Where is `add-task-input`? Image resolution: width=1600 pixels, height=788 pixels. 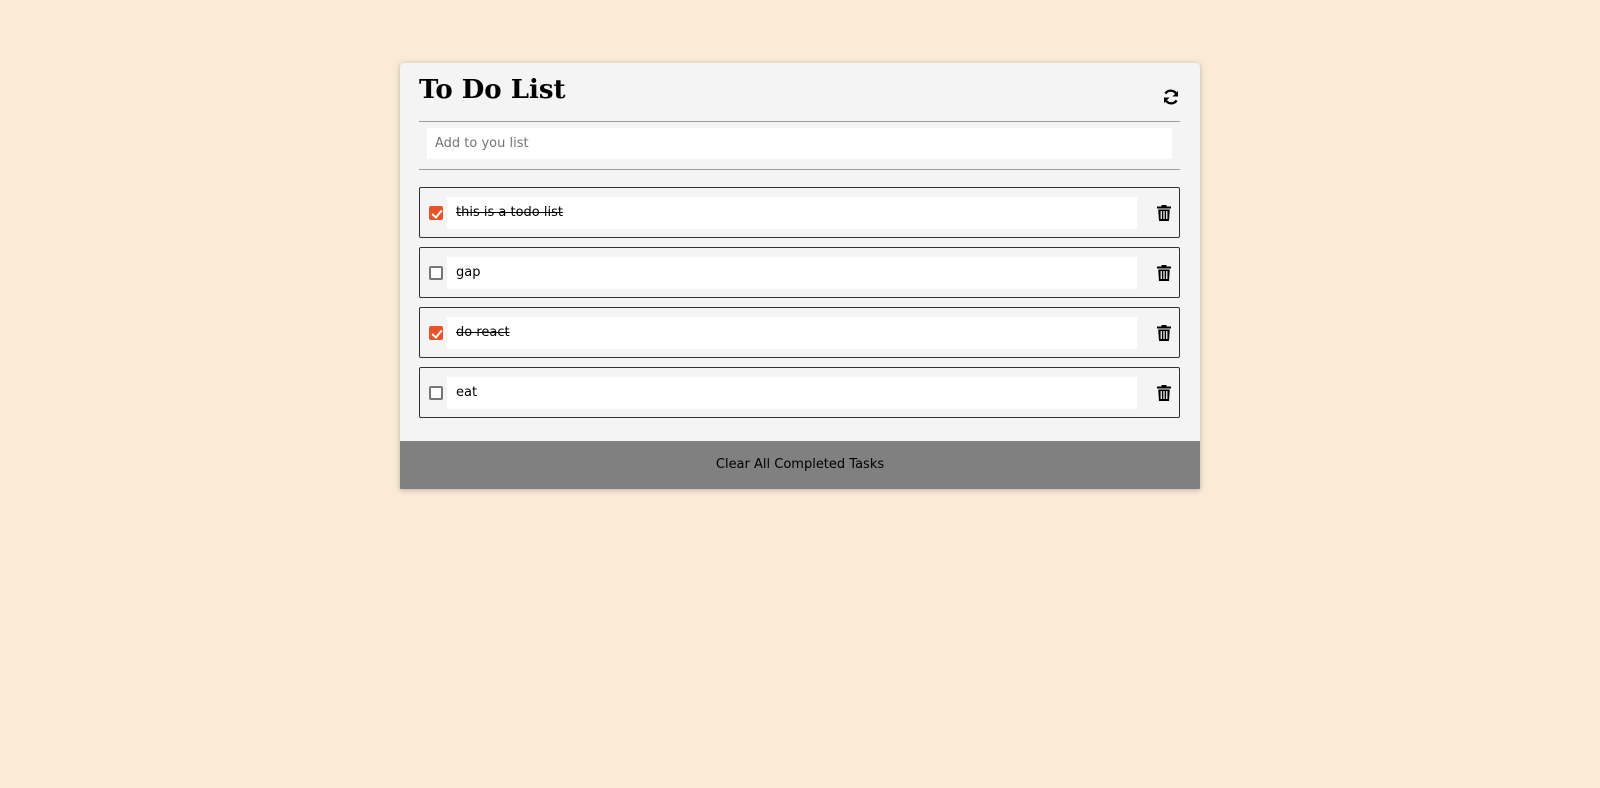 add-task-input is located at coordinates (799, 143).